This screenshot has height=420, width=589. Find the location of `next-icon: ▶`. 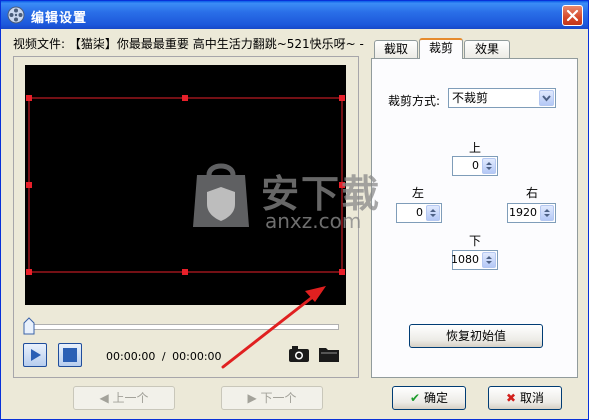

next-icon: ▶ is located at coordinates (252, 398).